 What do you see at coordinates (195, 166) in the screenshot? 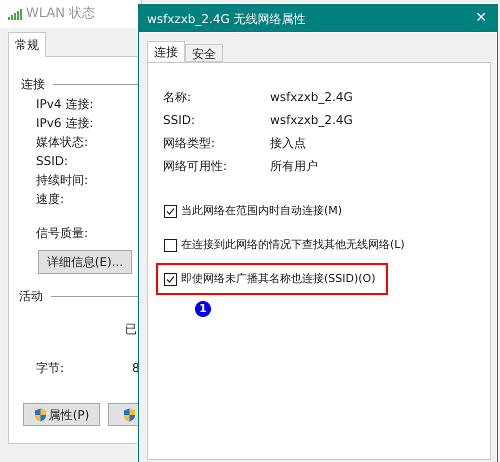
I see `property-label: 网络可用性:` at bounding box center [195, 166].